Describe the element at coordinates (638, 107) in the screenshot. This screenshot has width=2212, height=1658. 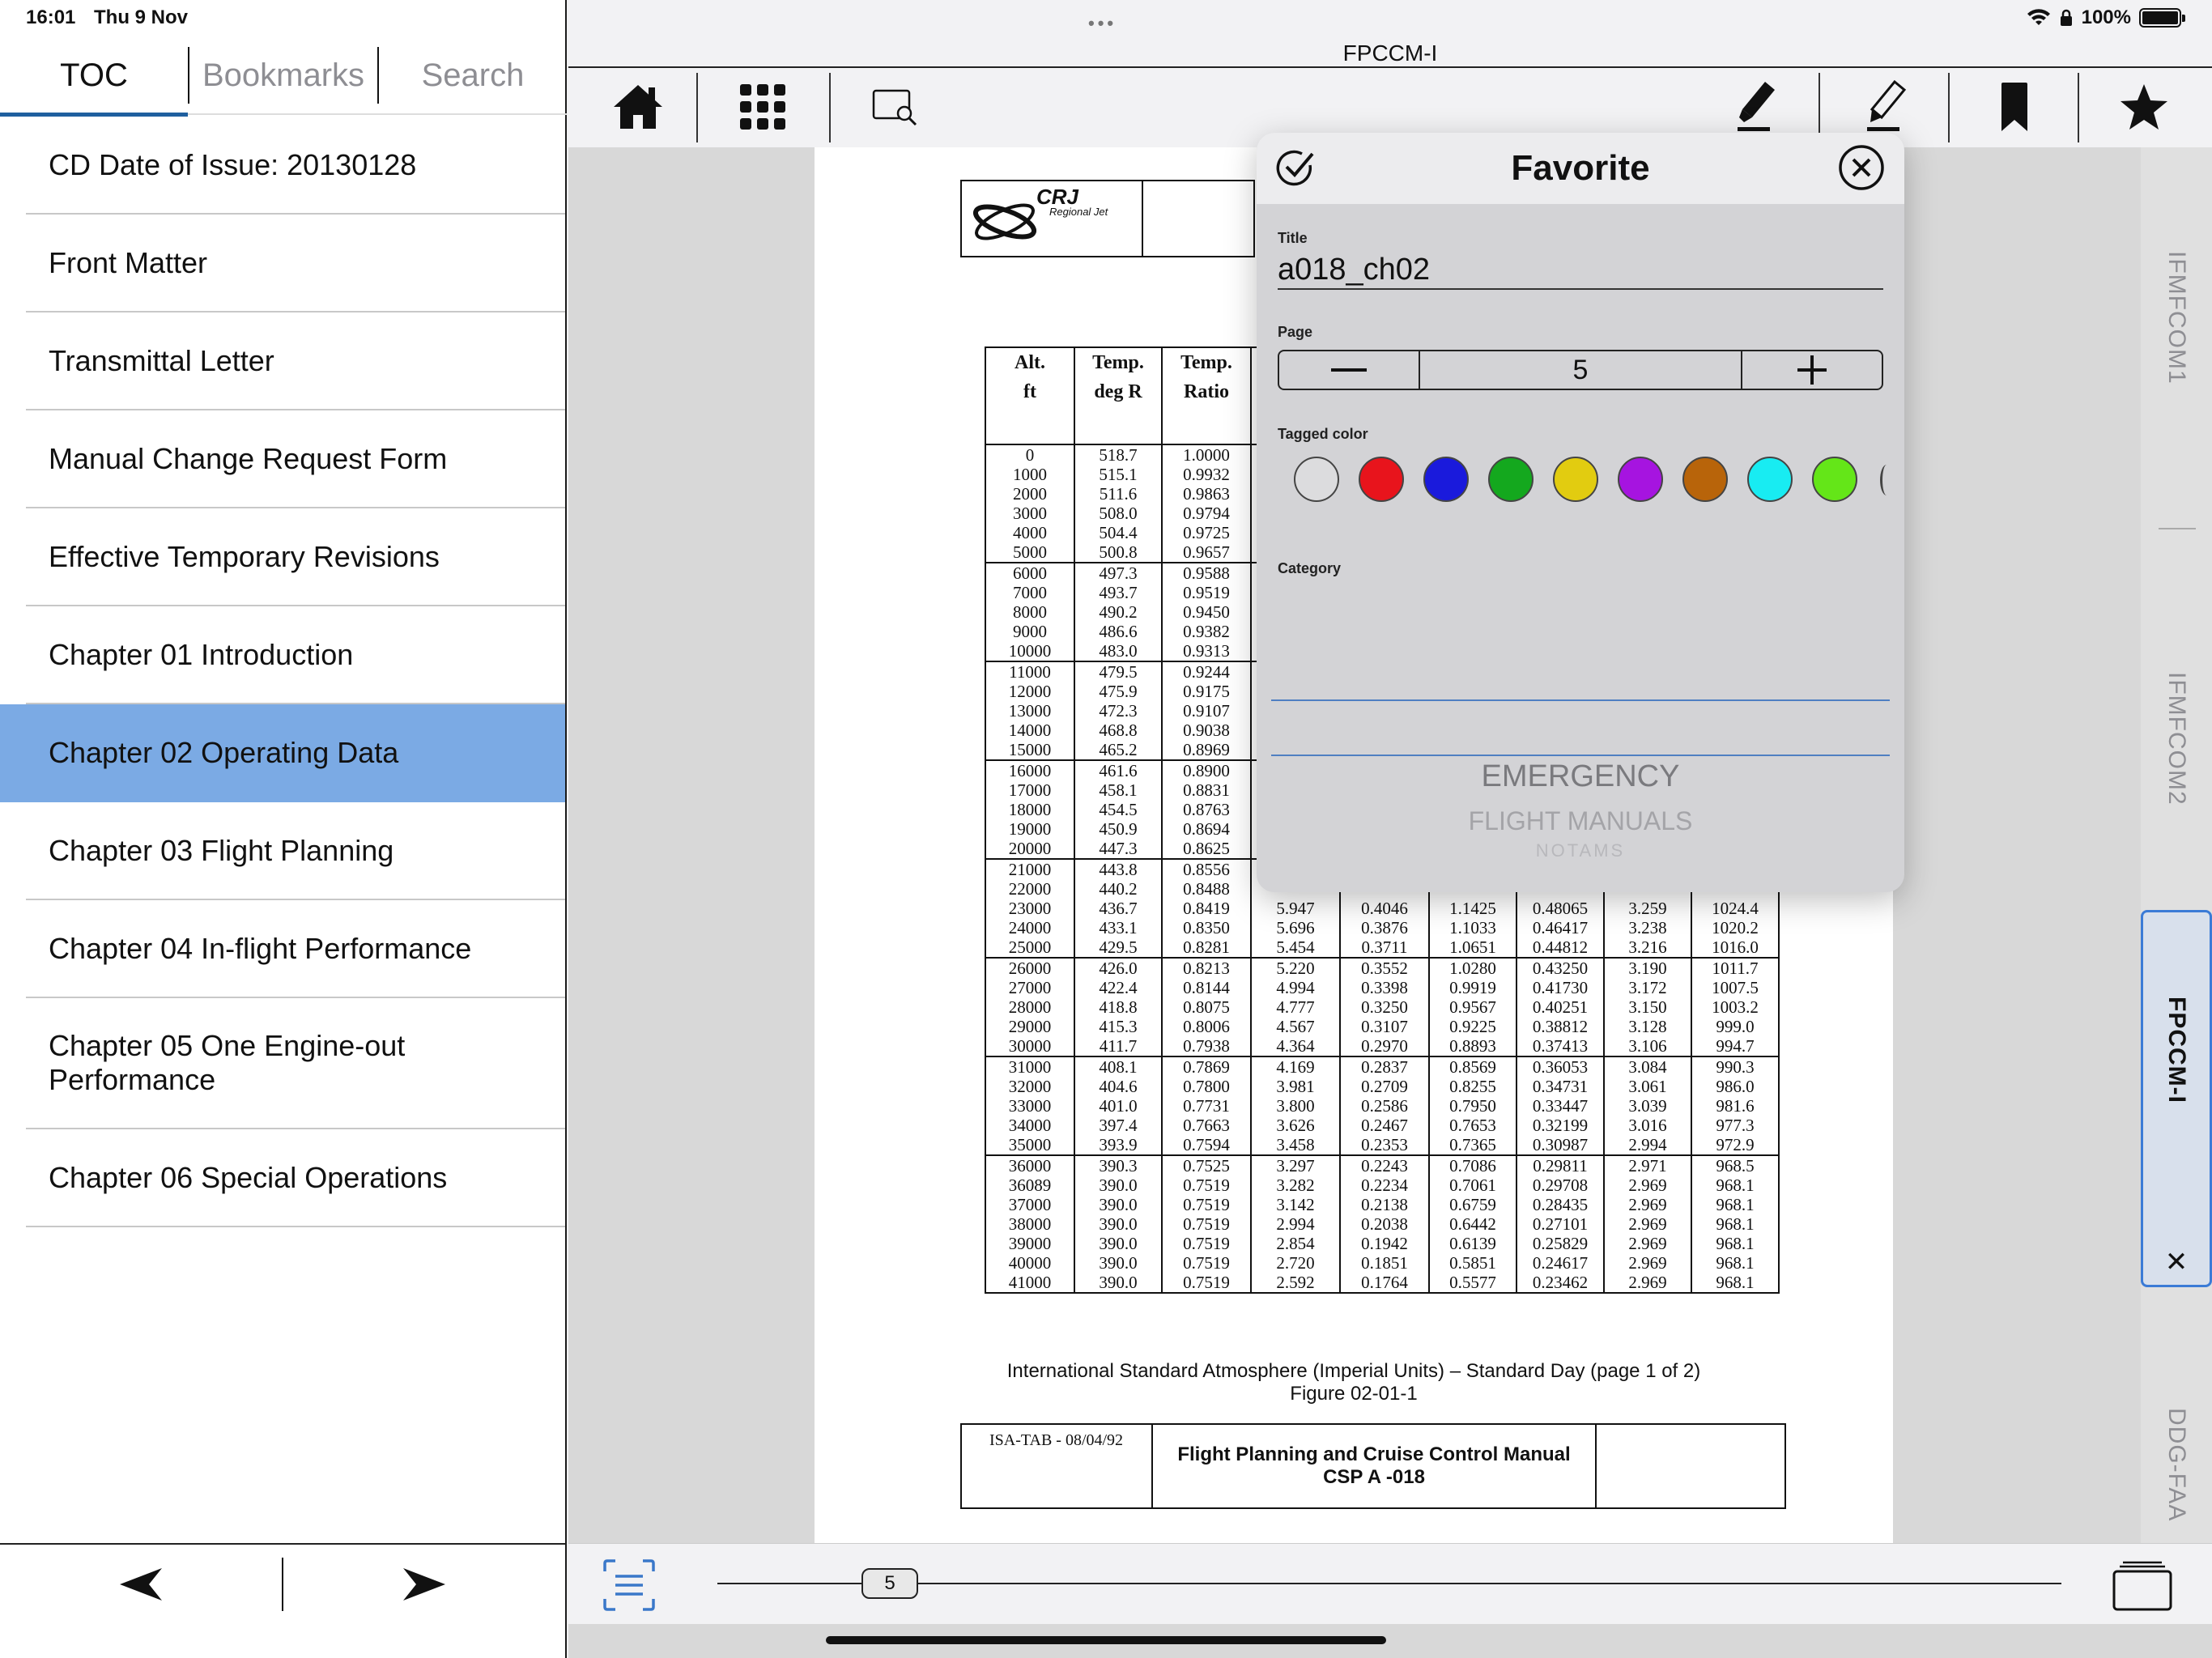
I see `home-button` at that location.